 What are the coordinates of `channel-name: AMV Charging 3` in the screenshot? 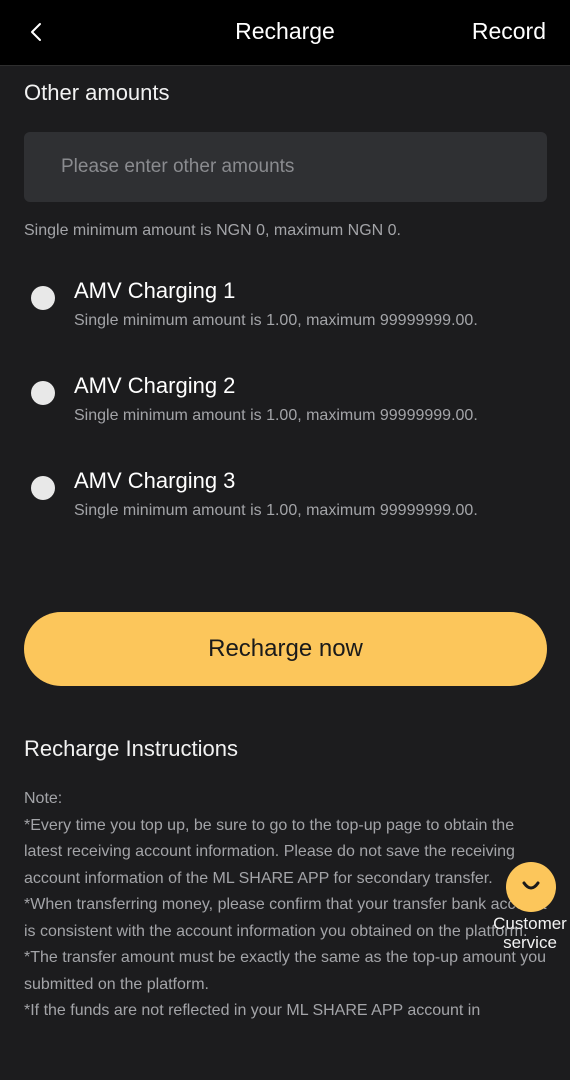 It's located at (155, 480).